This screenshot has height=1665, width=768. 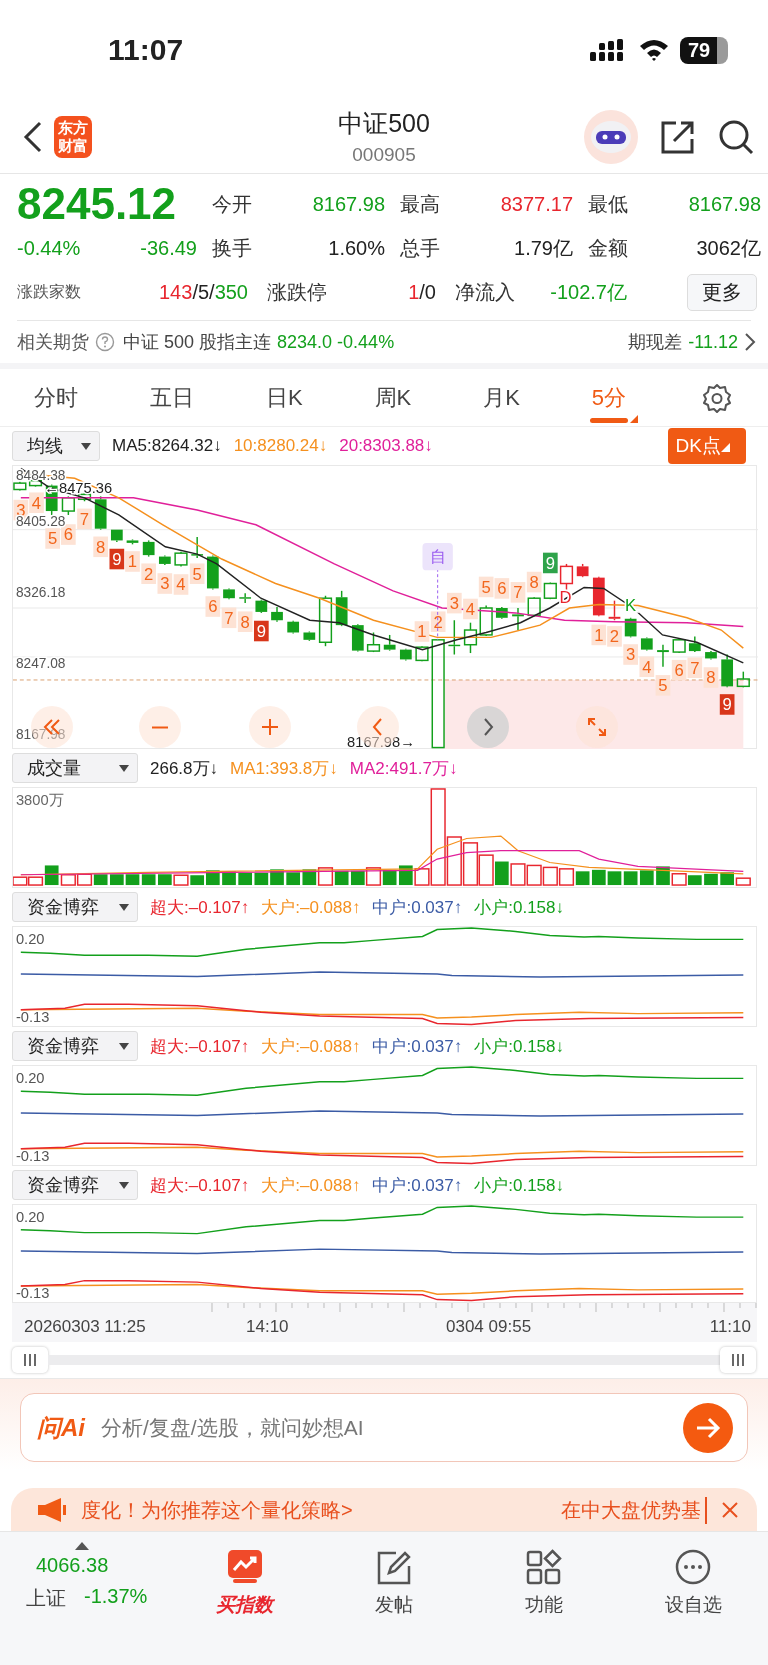 What do you see at coordinates (654, 50) in the screenshot?
I see `wifi-icon` at bounding box center [654, 50].